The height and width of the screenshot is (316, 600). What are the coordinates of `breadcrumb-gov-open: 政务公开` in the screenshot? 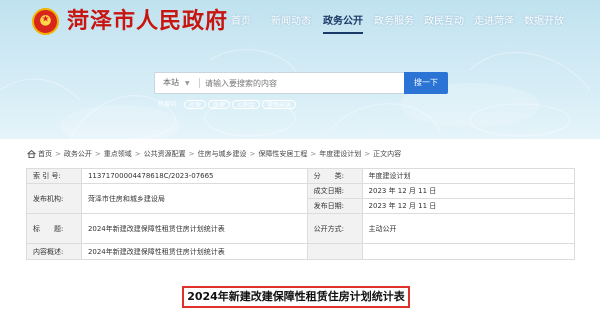 It's located at (78, 154).